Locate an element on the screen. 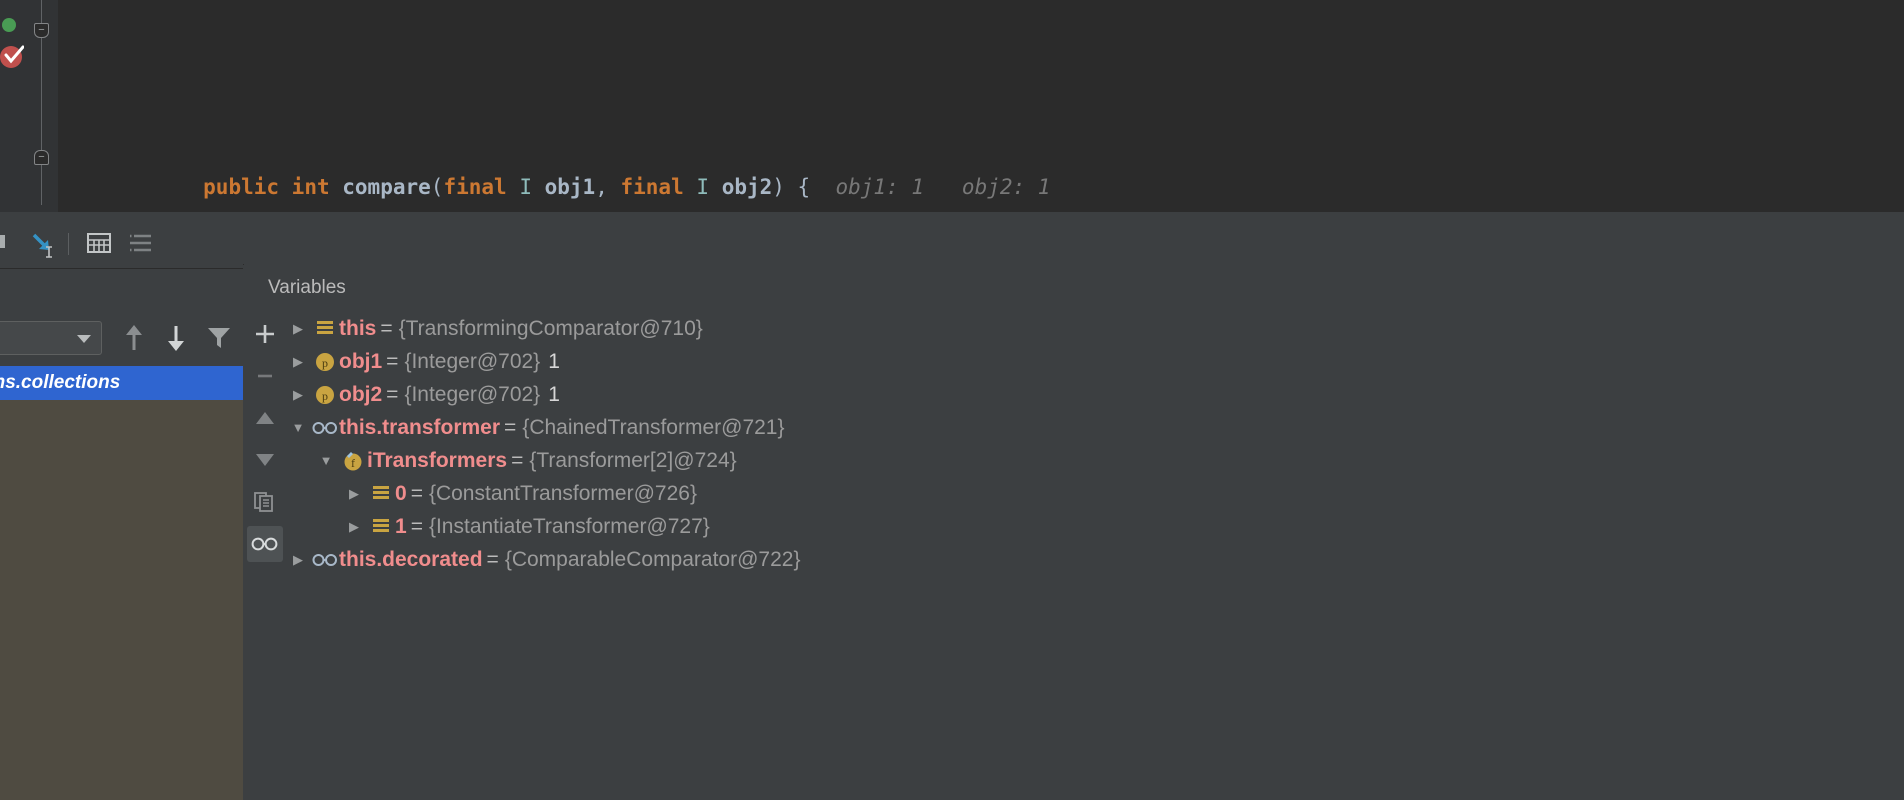 This screenshot has width=1904, height=800. debugger-toolbar is located at coordinates (121, 244).